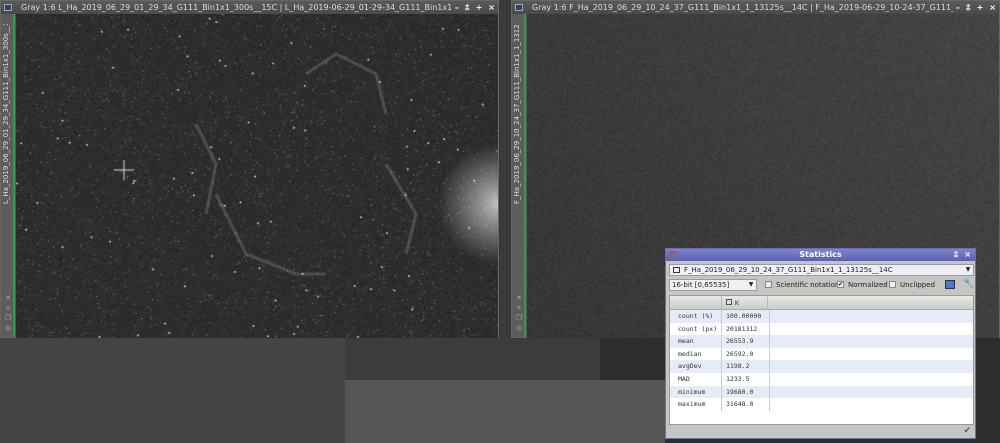  I want to click on dialog-title-bar: Statistics ⩲ ×, so click(820, 255).